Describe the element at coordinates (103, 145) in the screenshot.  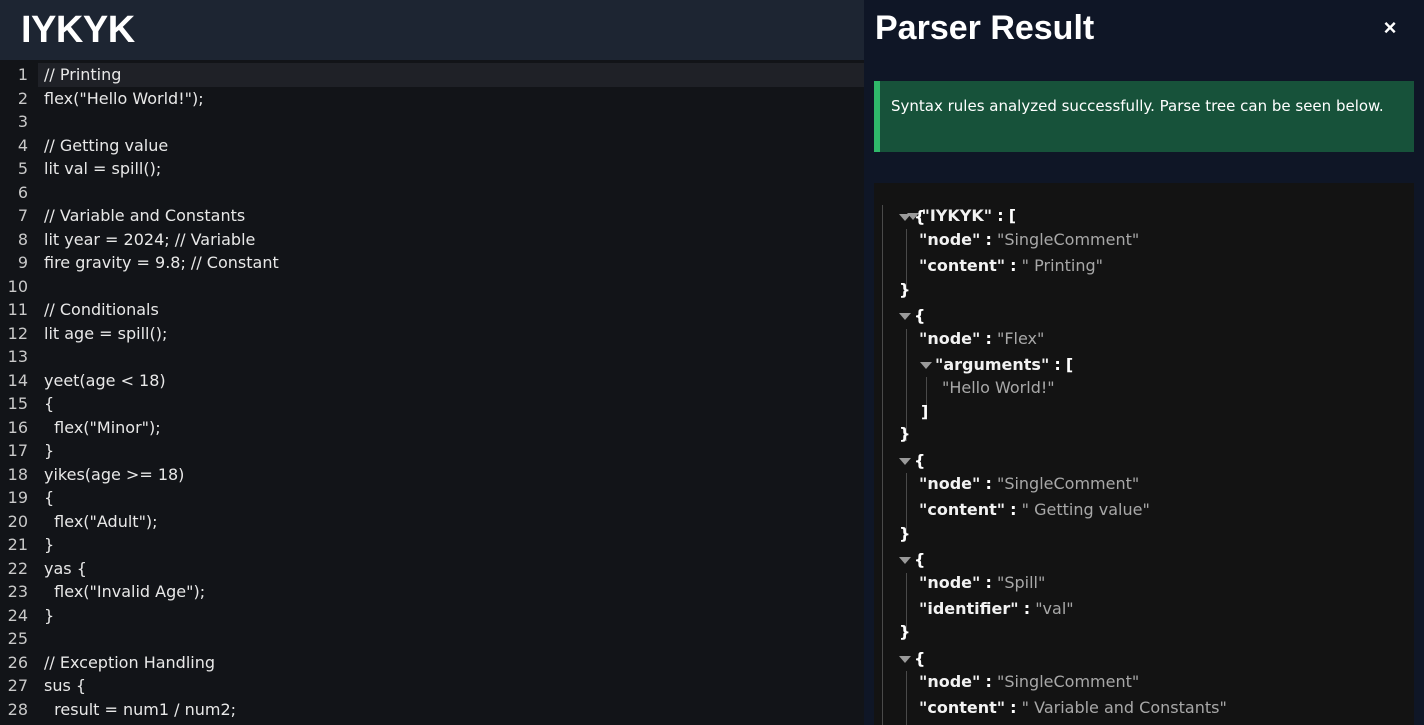
I see `line-code: // Getting value` at that location.